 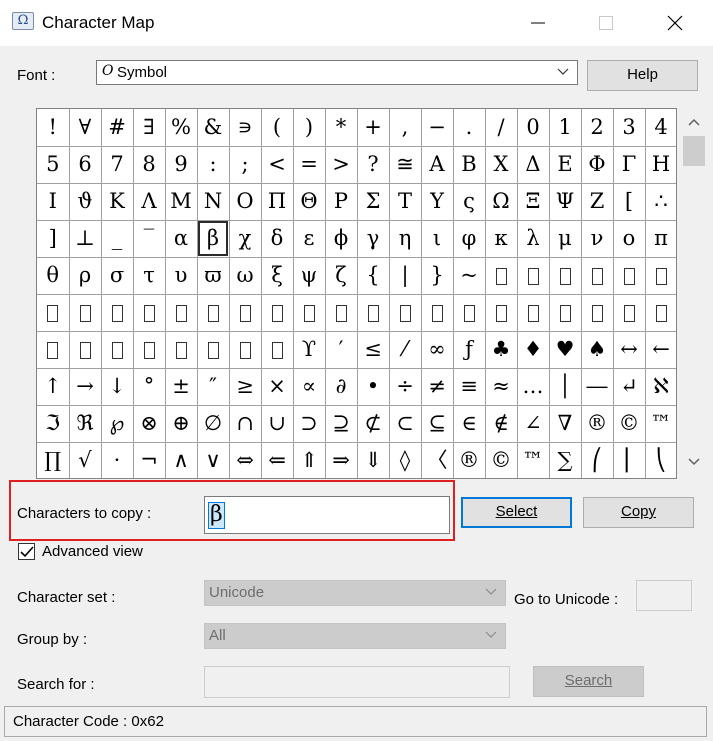 What do you see at coordinates (405, 386) in the screenshot?
I see `character-cell: ÷` at bounding box center [405, 386].